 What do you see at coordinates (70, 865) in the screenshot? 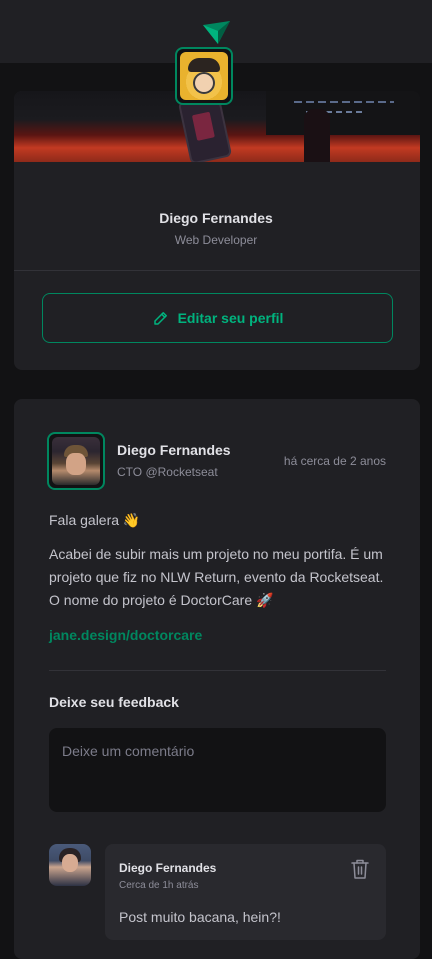
I see `comment-author-avatar` at bounding box center [70, 865].